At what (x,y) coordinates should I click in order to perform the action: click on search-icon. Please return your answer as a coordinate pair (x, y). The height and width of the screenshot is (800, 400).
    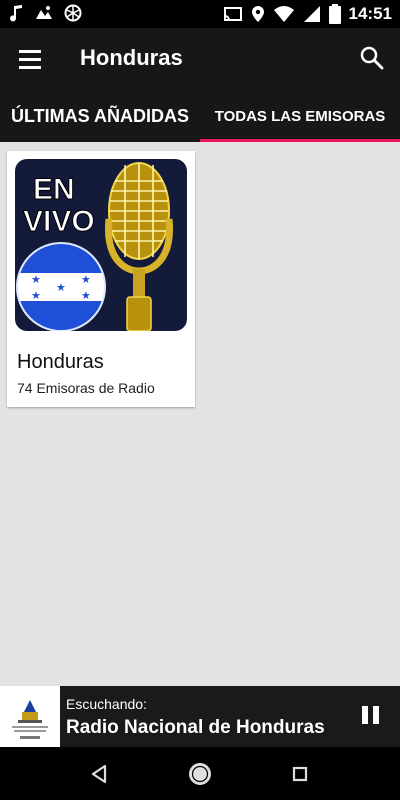
    Looking at the image, I should click on (372, 58).